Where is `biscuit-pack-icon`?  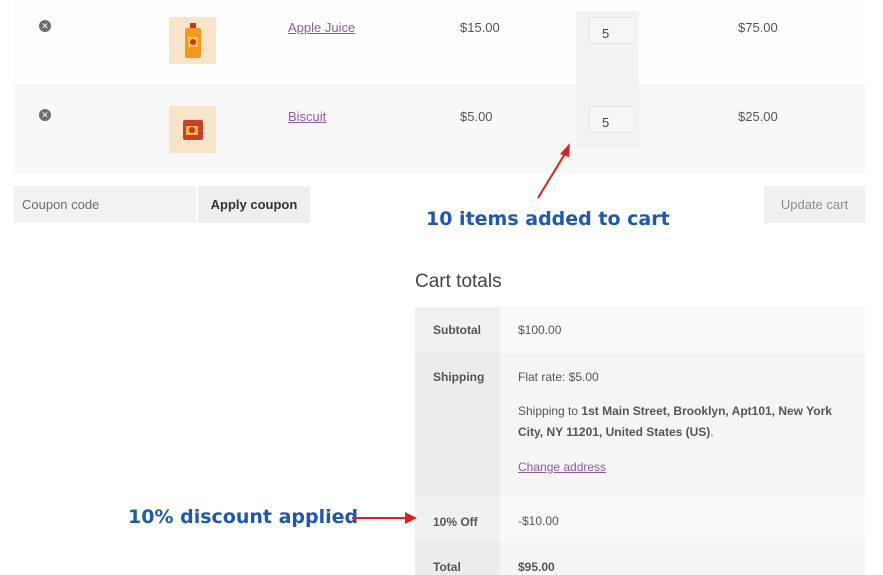 biscuit-pack-icon is located at coordinates (192, 129).